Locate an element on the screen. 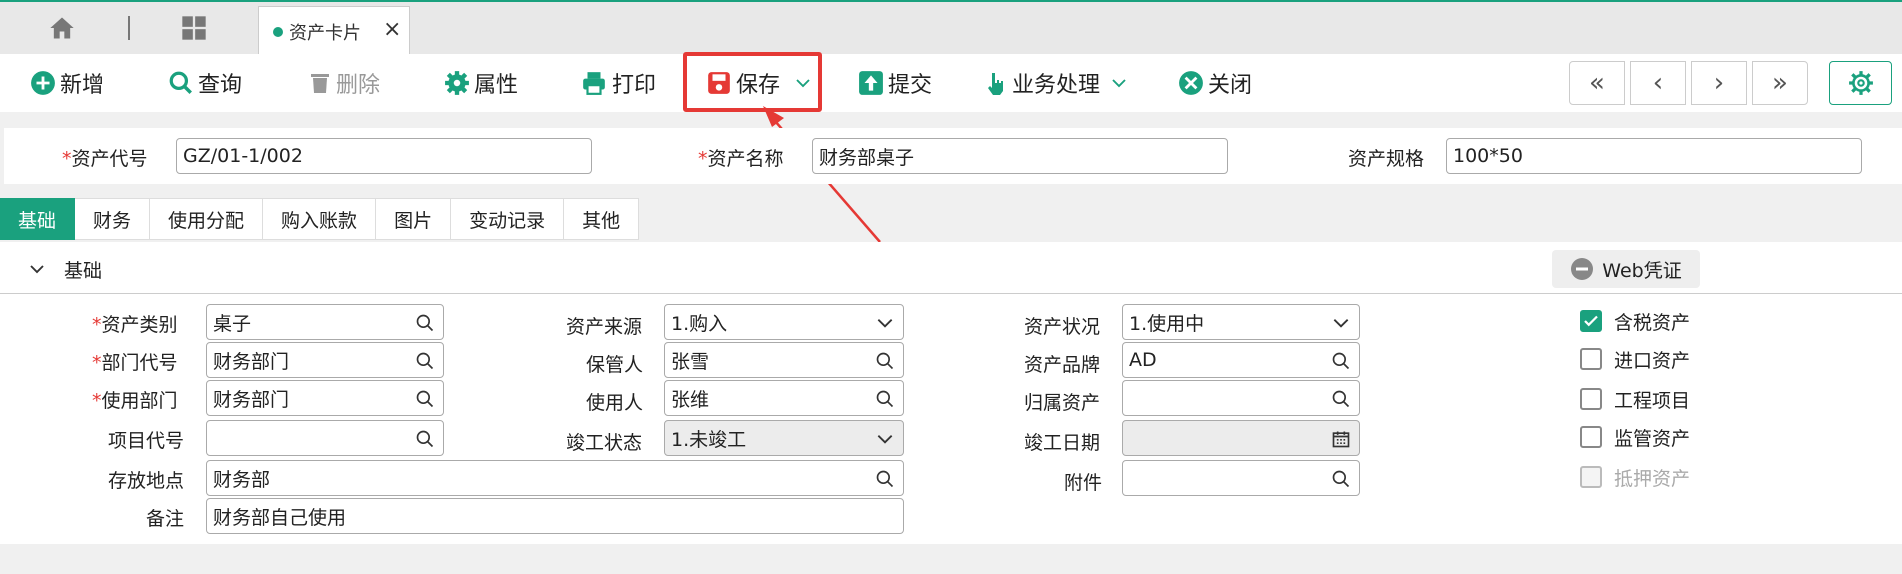 This screenshot has height=574, width=1902. web-voucher-label: Web凭证 is located at coordinates (1642, 270).